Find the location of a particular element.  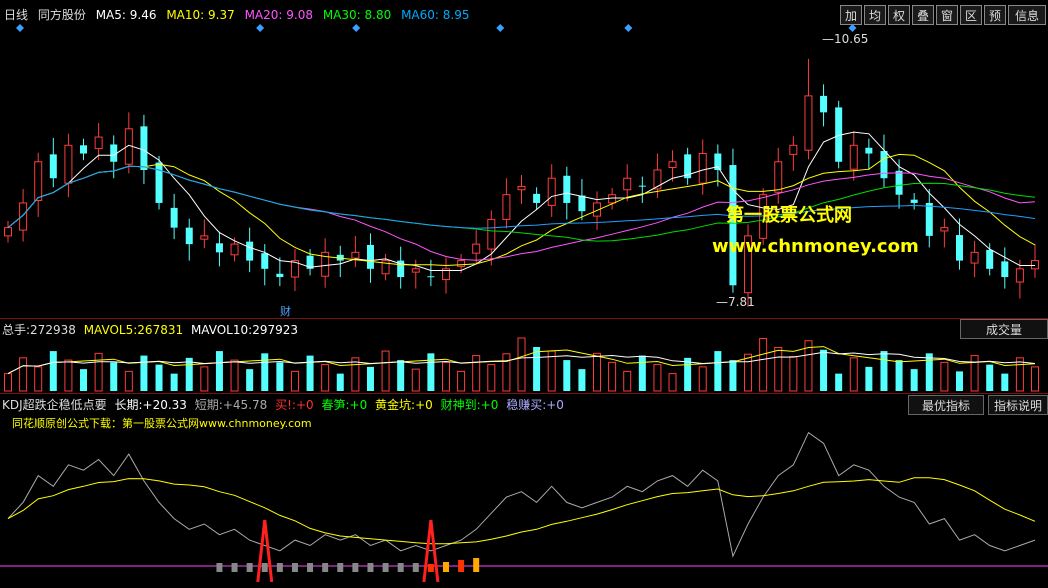

source-note: 同花顺原创公式下载：第一股票公式网www.chnmoney.com is located at coordinates (162, 423).